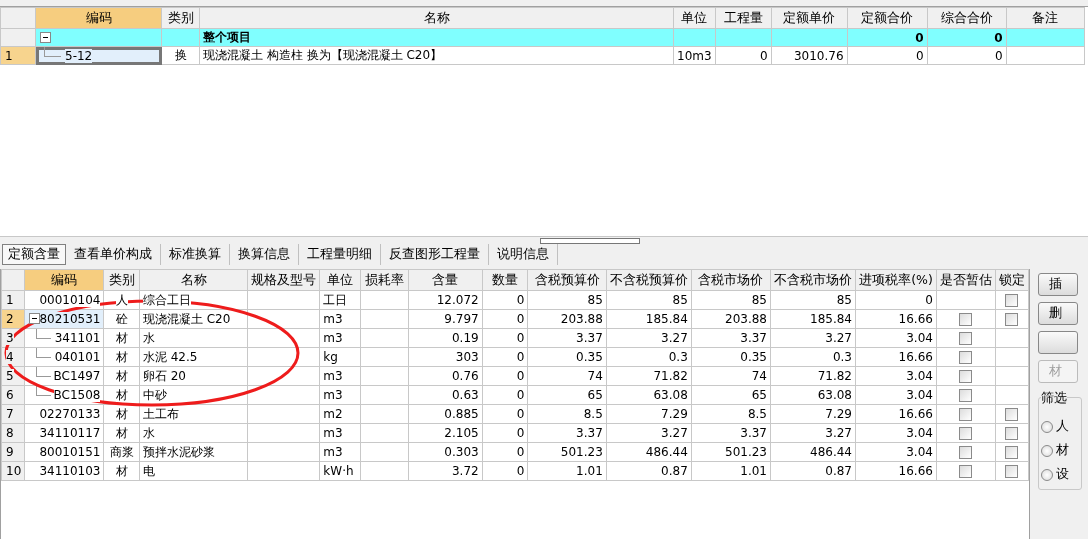 The height and width of the screenshot is (539, 1088). What do you see at coordinates (731, 279) in the screenshot?
I see `column-header: 含税市场价` at bounding box center [731, 279].